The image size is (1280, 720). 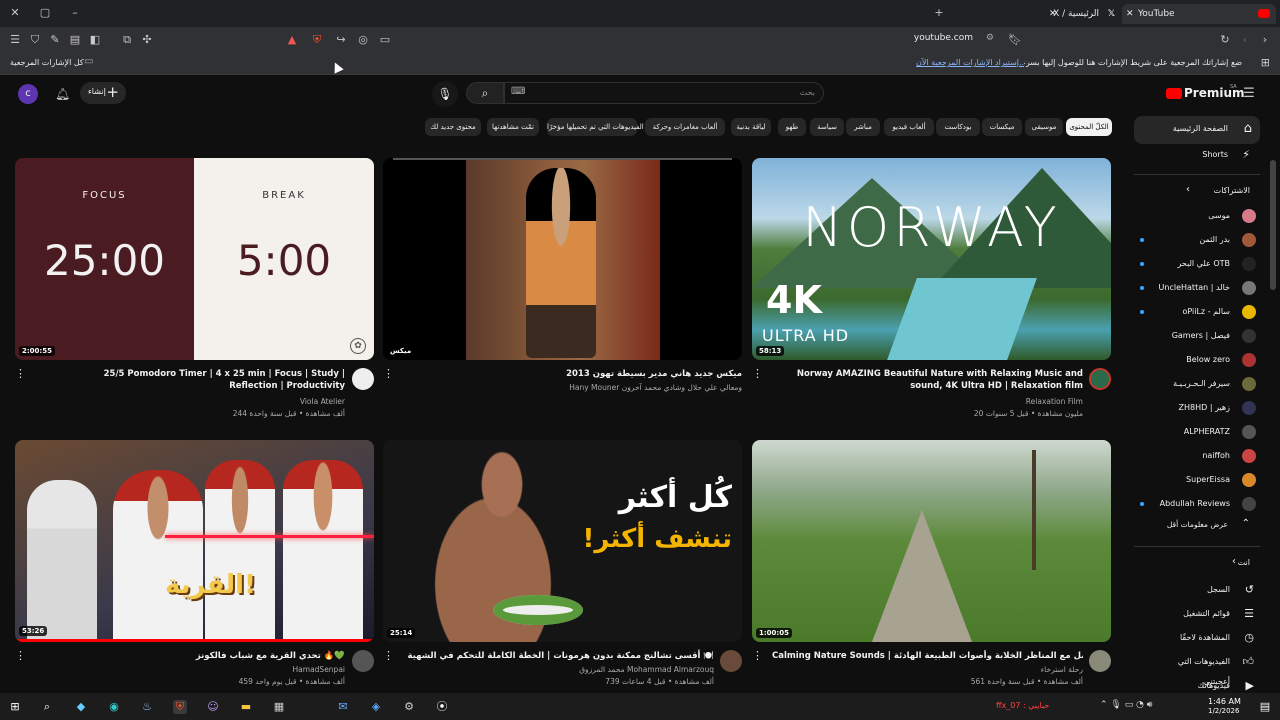 I want to click on tab-close-icon: ✕, so click(x=1130, y=14).